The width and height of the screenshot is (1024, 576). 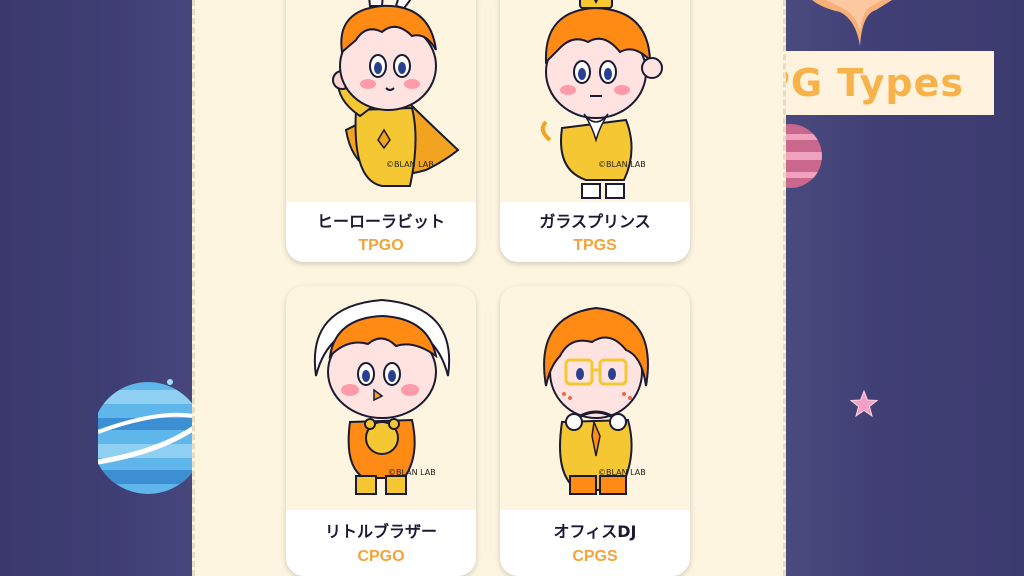 What do you see at coordinates (596, 400) in the screenshot?
I see `office-dj-character-icon` at bounding box center [596, 400].